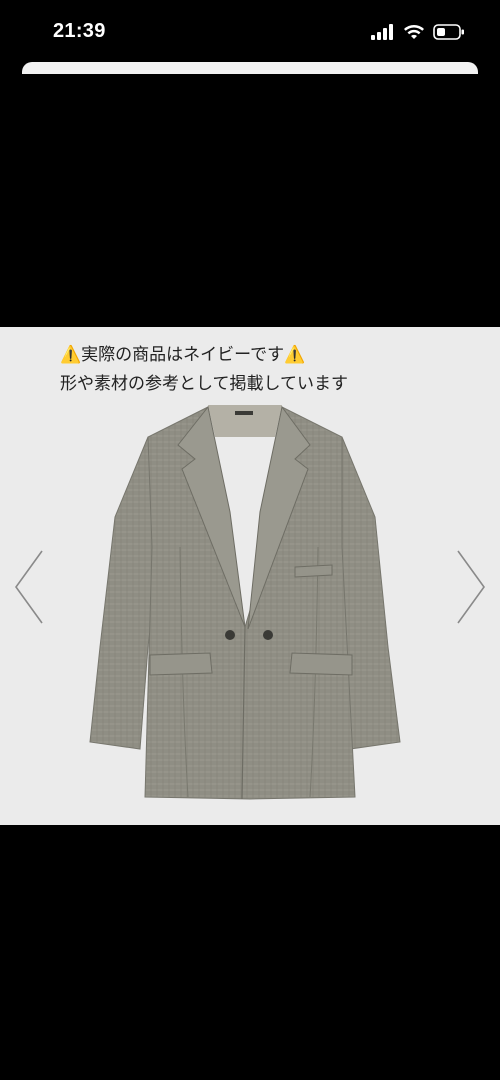  What do you see at coordinates (414, 32) in the screenshot?
I see `wifi-icon` at bounding box center [414, 32].